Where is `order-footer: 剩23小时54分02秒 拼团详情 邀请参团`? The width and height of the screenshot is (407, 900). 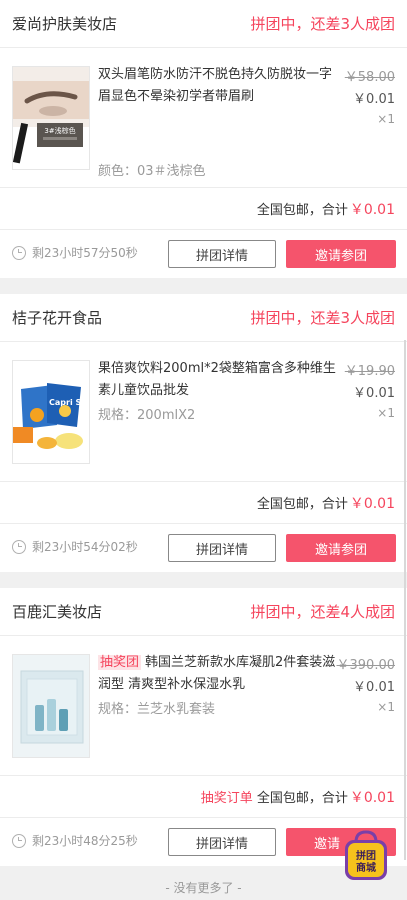 order-footer: 剩23小时54分02秒 拼团详情 邀请参团 is located at coordinates (203, 548).